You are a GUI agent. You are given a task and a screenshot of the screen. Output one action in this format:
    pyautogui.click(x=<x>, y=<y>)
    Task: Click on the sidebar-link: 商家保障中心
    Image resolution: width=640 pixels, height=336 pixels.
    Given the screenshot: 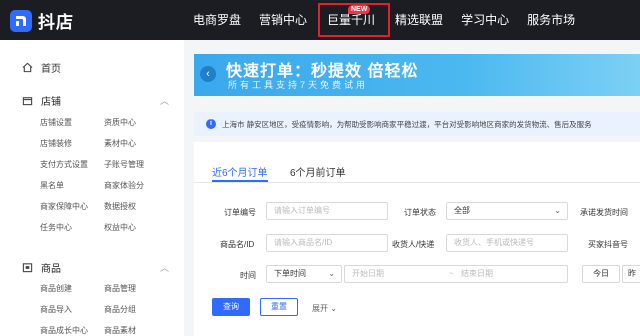 What is the action you would take?
    pyautogui.click(x=64, y=206)
    